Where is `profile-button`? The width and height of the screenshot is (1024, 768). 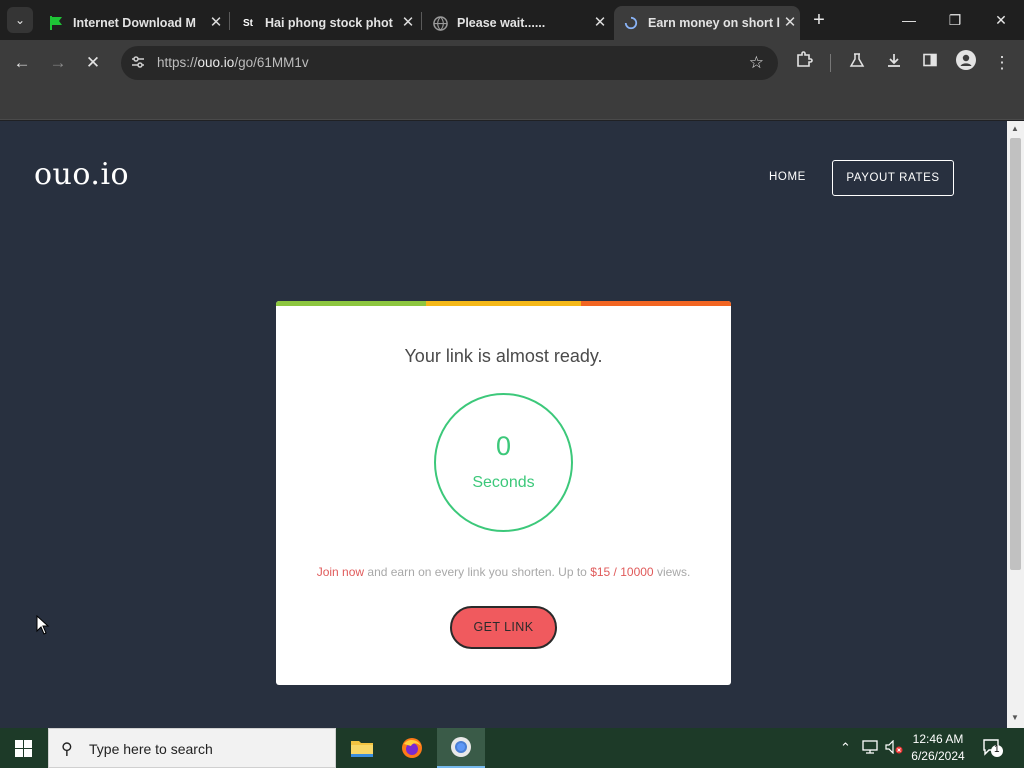 profile-button is located at coordinates (966, 63).